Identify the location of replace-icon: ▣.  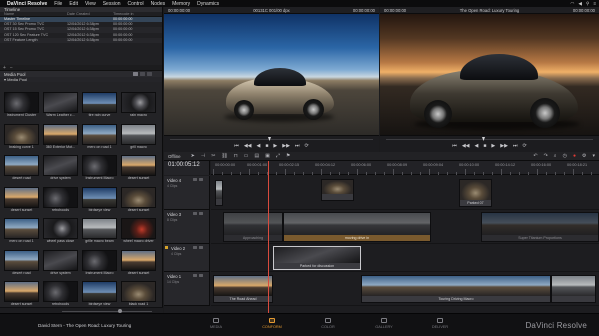
(267, 156).